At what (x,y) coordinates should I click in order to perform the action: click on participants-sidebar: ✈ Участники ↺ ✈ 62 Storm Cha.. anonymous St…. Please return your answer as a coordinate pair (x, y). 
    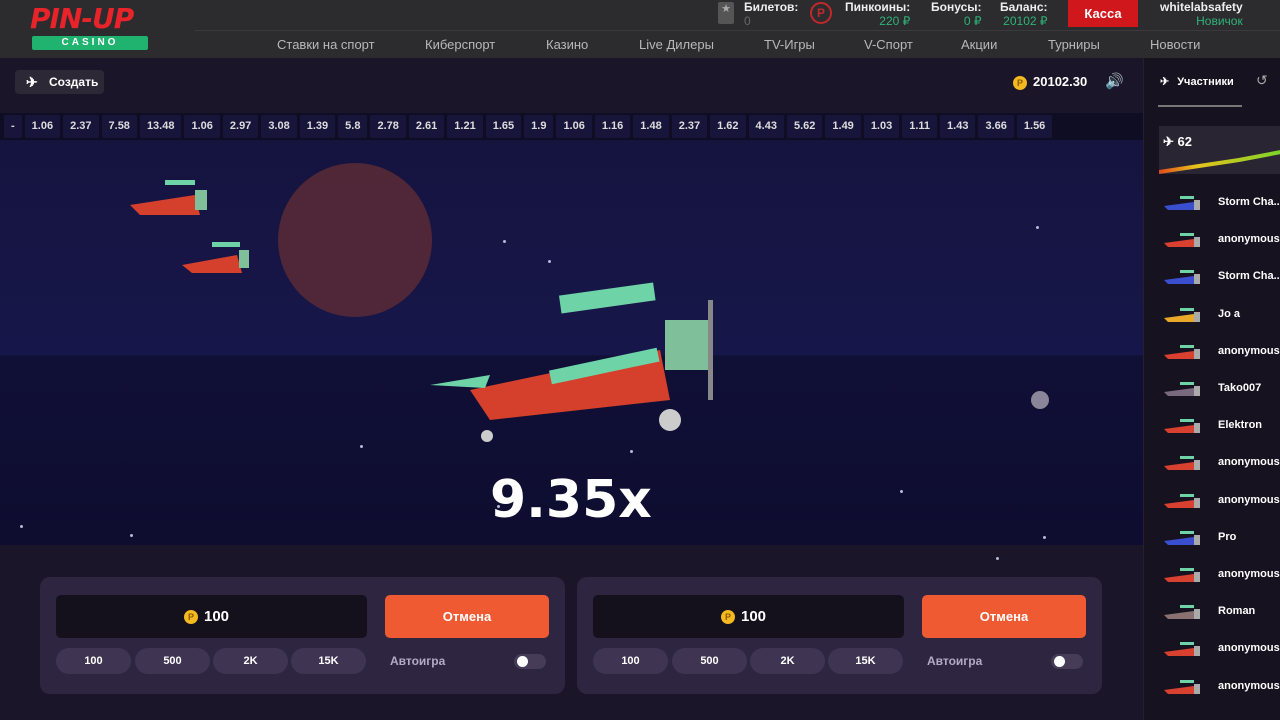
    Looking at the image, I should click on (1211, 389).